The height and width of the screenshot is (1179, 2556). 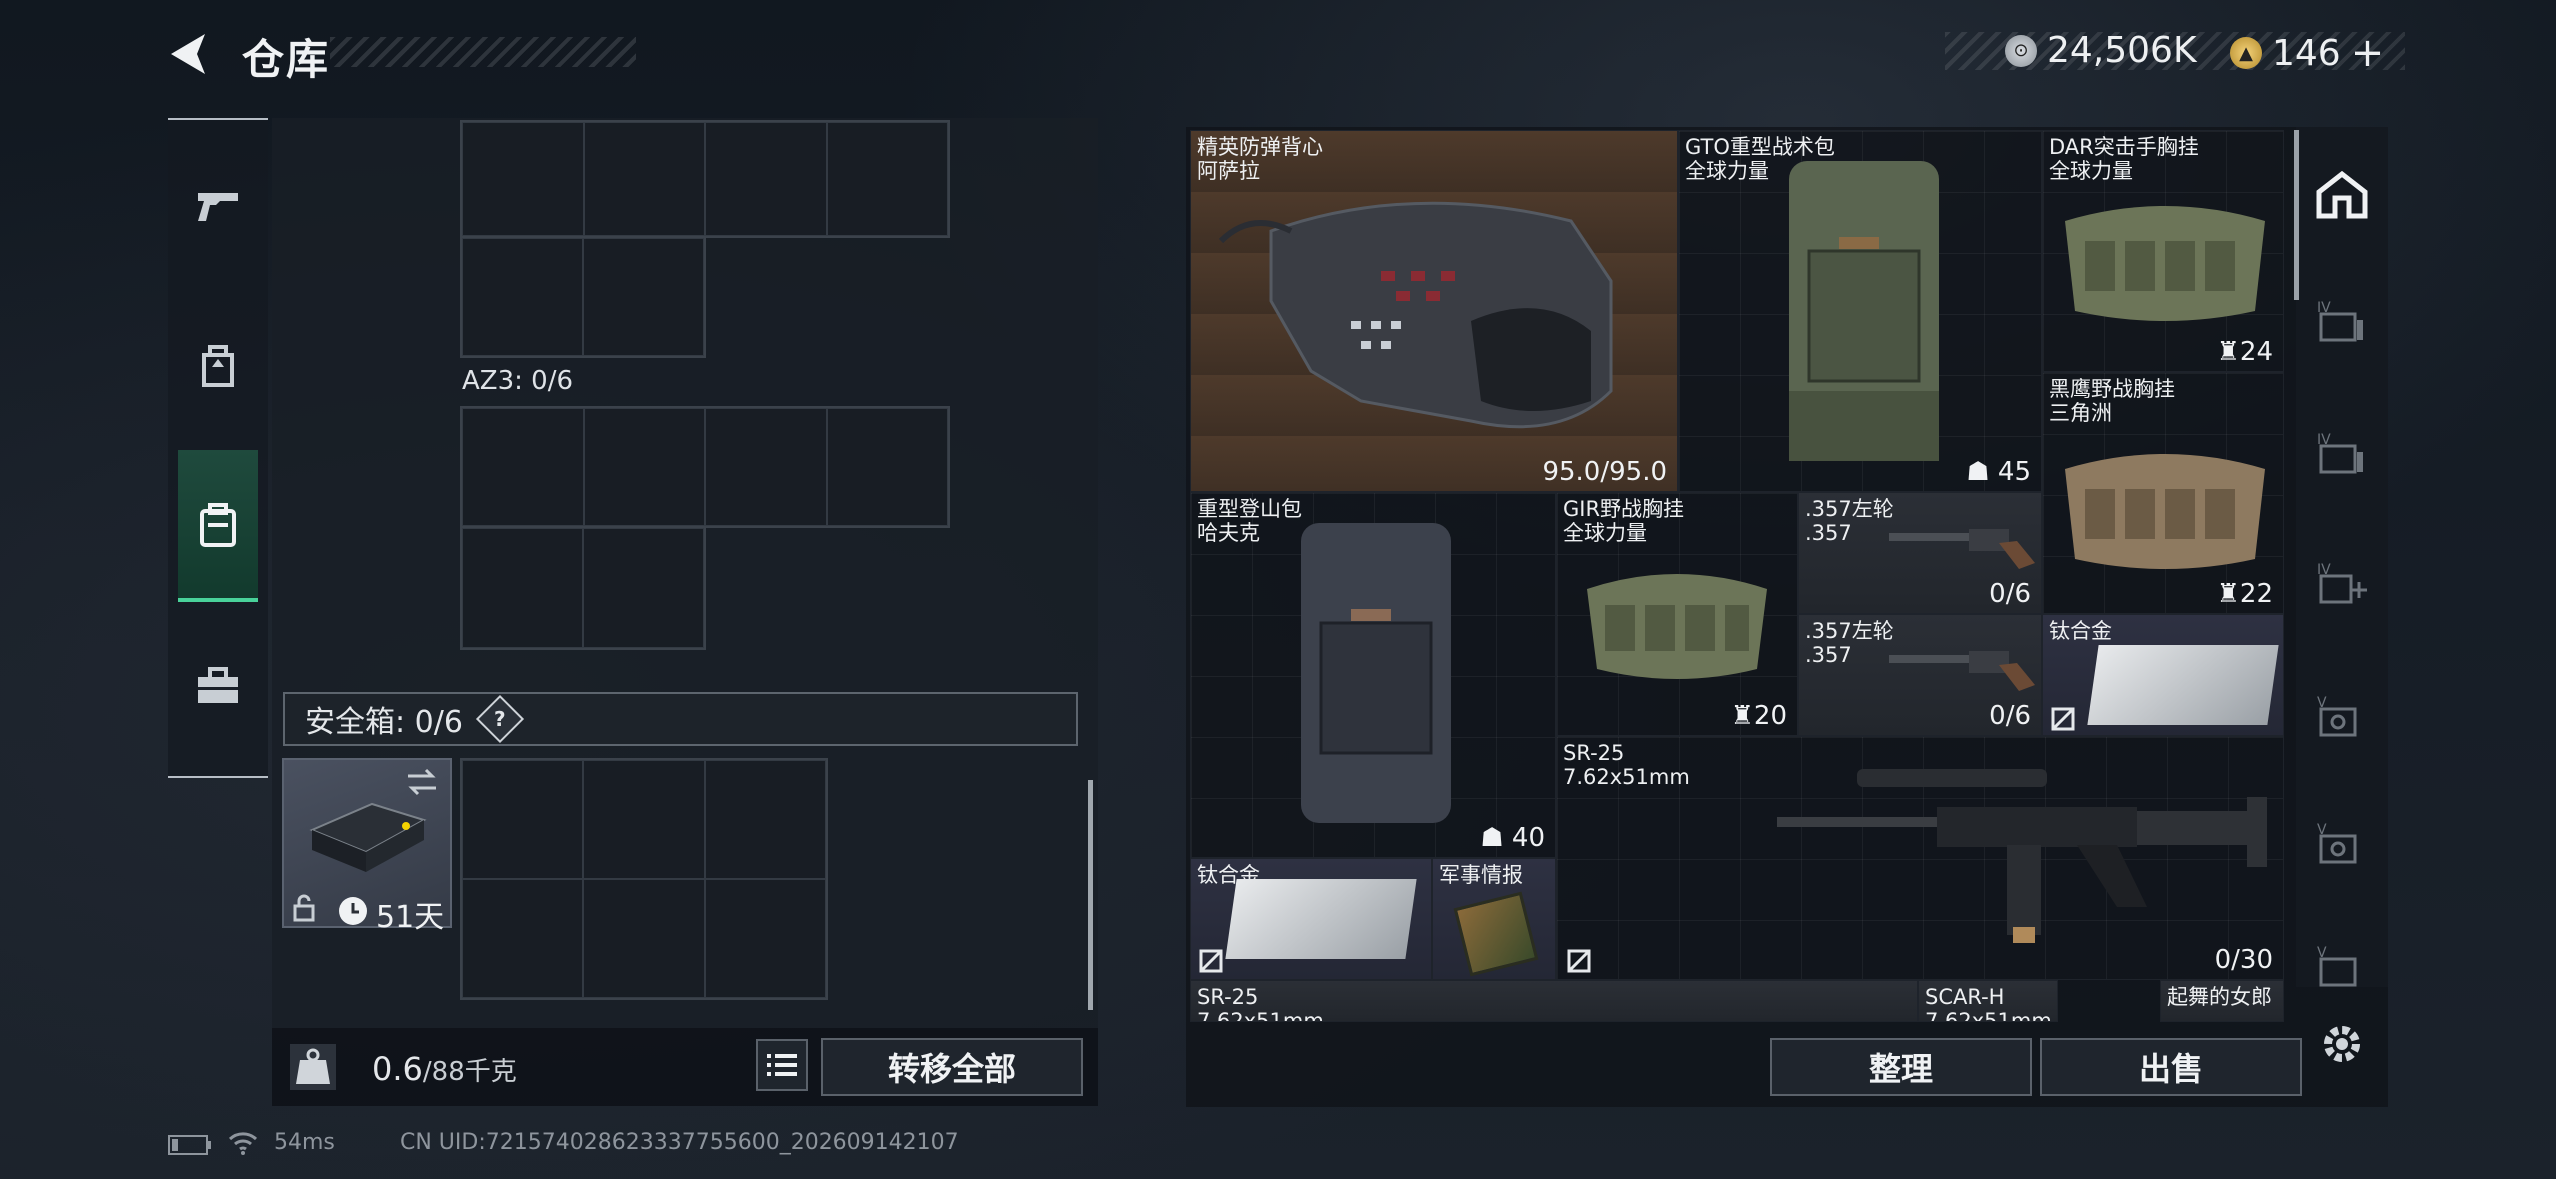 I want to click on item-count: ♜22, so click(x=2244, y=594).